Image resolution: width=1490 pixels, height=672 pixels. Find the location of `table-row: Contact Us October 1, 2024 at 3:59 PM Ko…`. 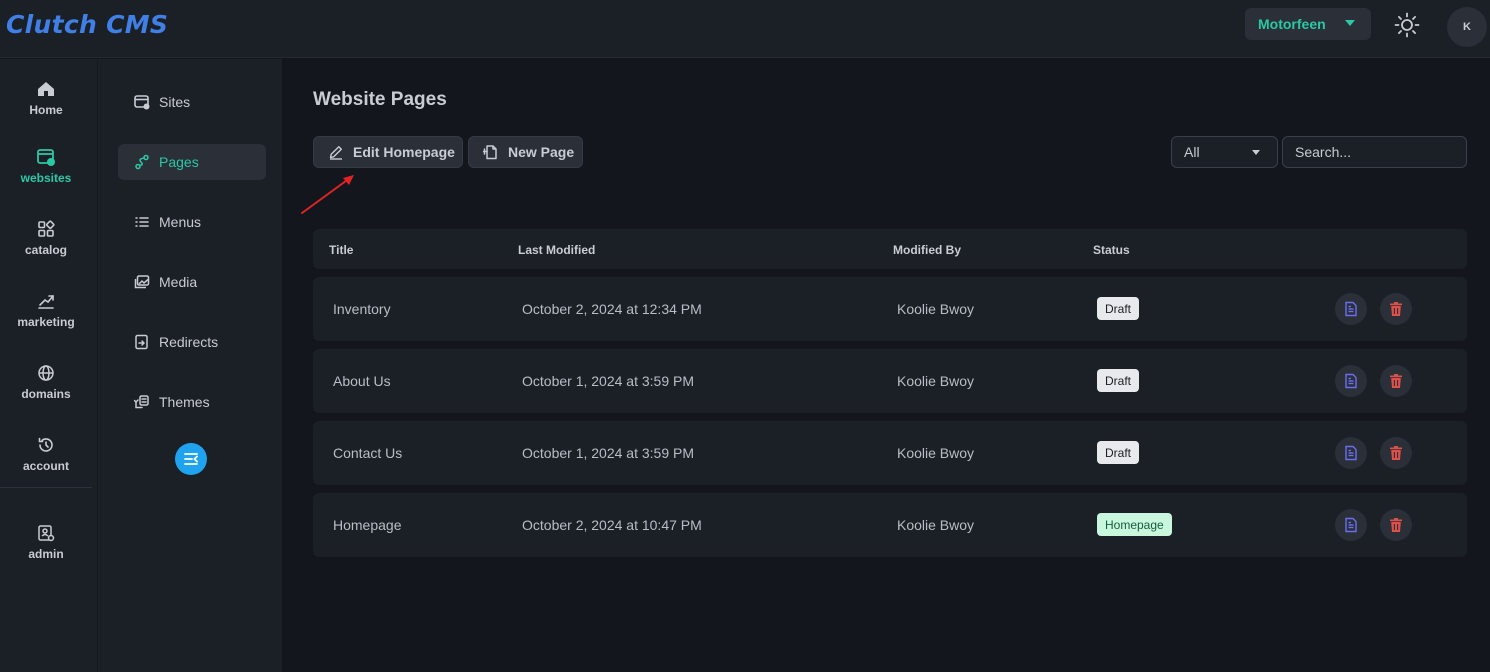

table-row: Contact Us October 1, 2024 at 3:59 PM Ko… is located at coordinates (890, 453).